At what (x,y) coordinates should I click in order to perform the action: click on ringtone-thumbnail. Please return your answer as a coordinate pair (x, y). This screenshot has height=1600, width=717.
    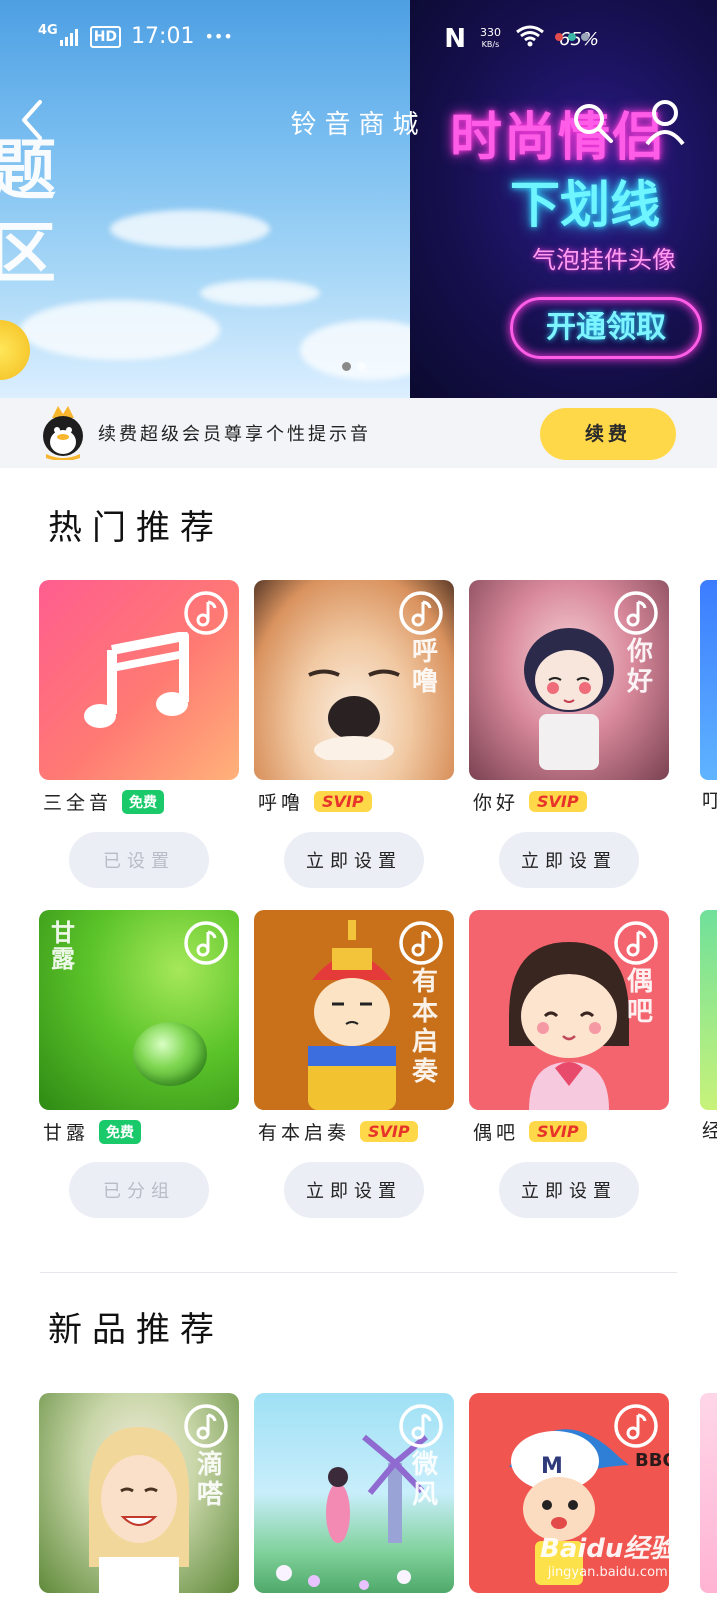
    Looking at the image, I should click on (139, 680).